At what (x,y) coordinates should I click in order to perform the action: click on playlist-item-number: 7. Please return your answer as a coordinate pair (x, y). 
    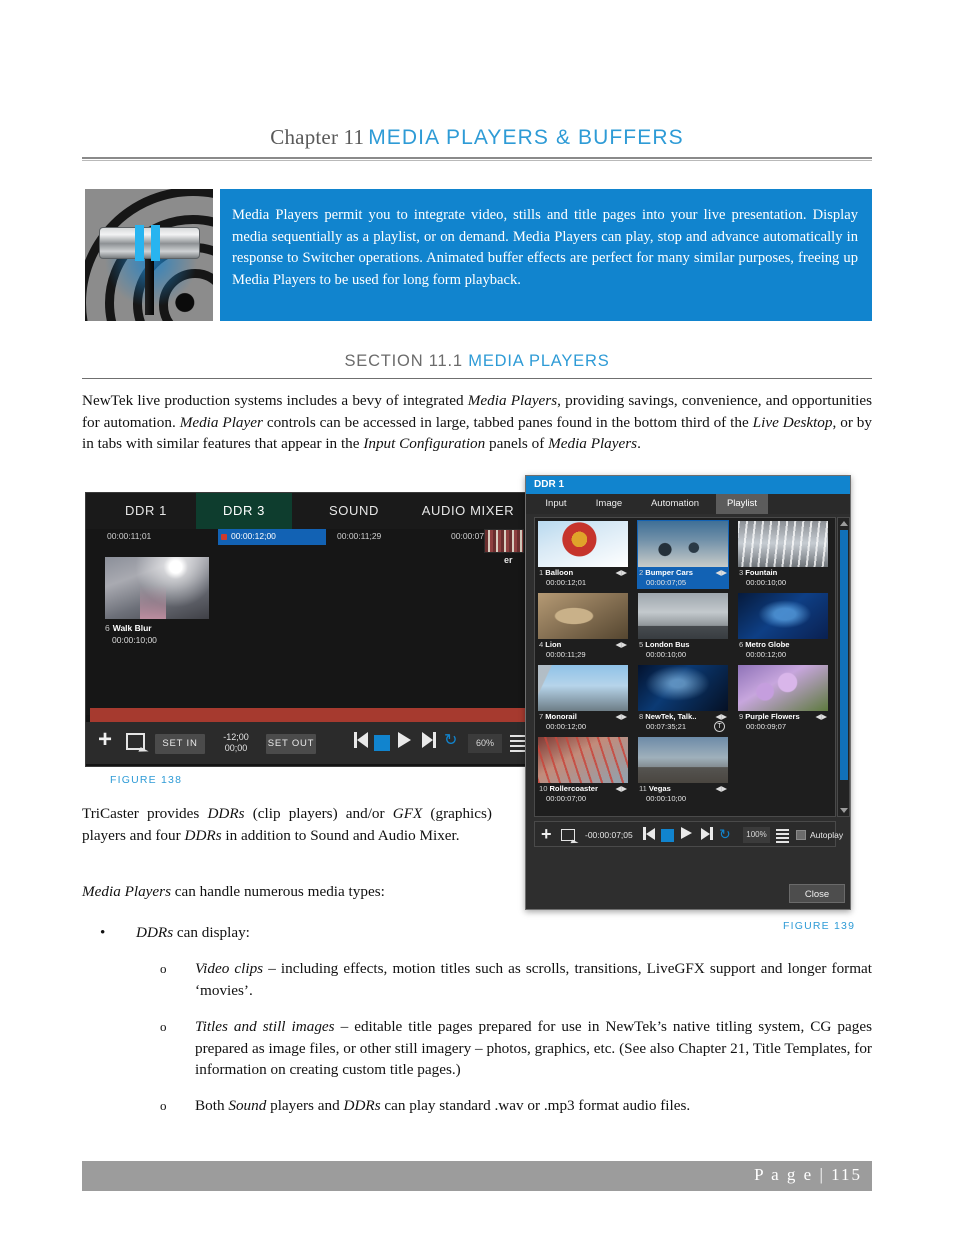
    Looking at the image, I should click on (541, 716).